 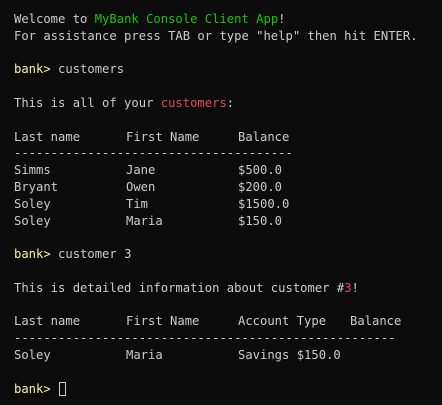 What do you see at coordinates (228, 389) in the screenshot?
I see `input-line: bank>` at bounding box center [228, 389].